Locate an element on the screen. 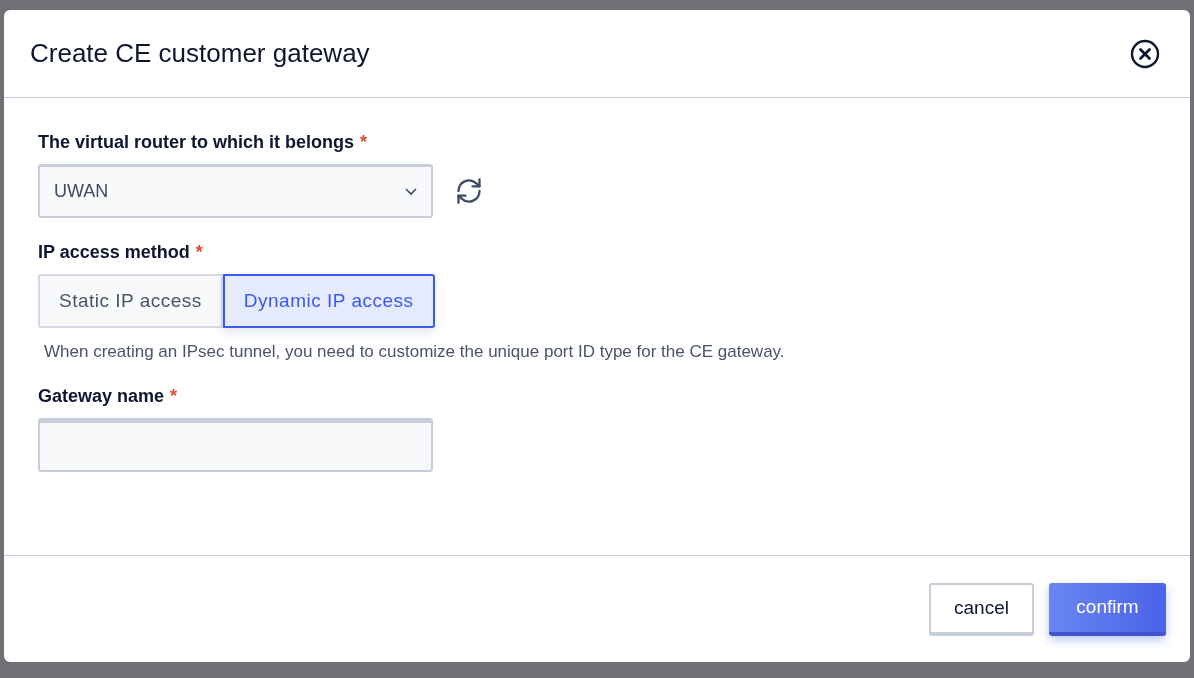  confirm-button: confirm is located at coordinates (1107, 609).